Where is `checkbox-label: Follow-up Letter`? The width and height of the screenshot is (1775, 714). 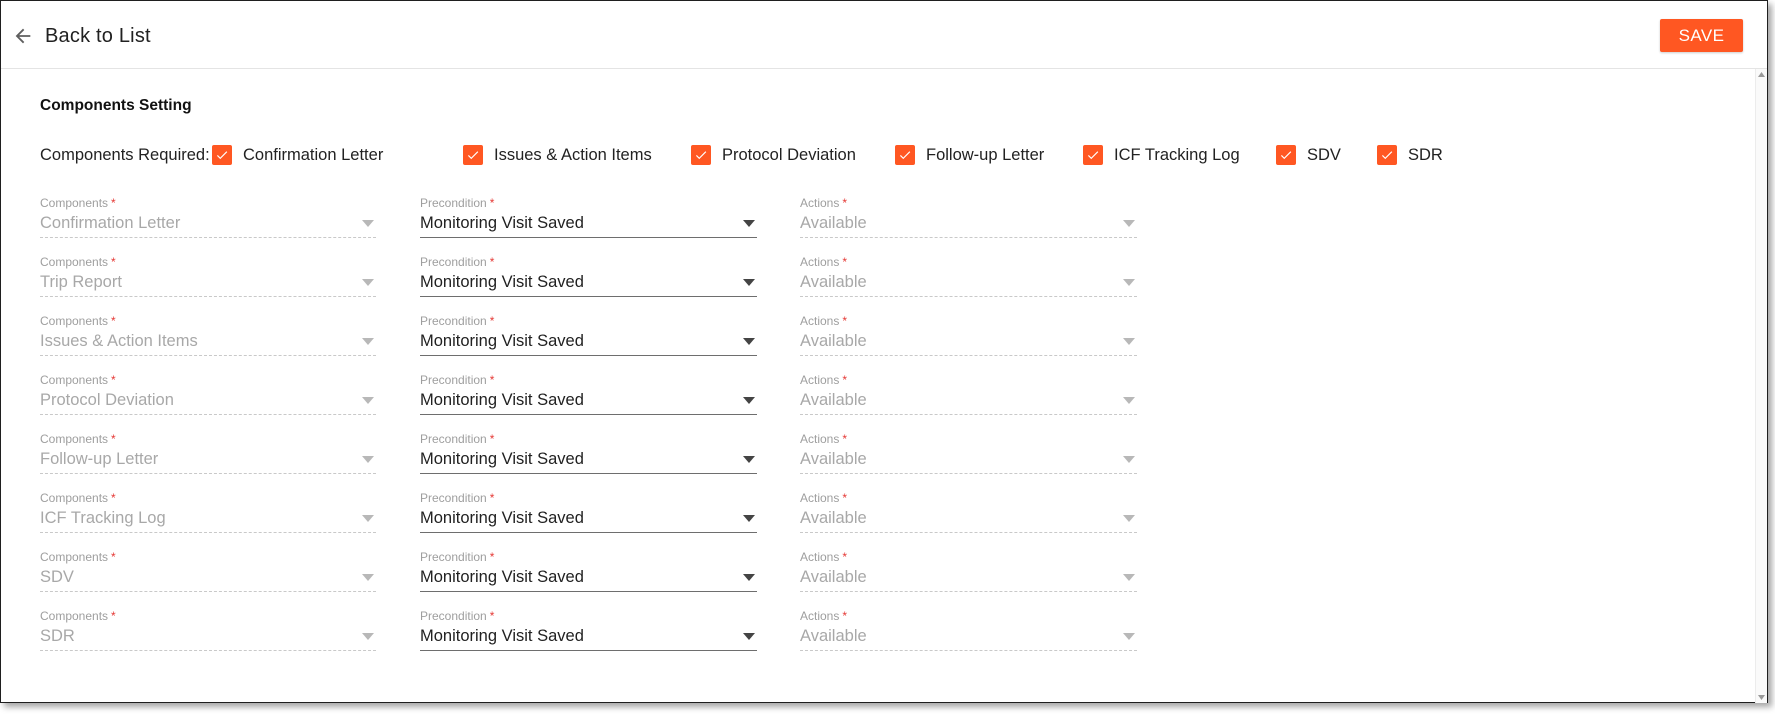 checkbox-label: Follow-up Letter is located at coordinates (985, 154).